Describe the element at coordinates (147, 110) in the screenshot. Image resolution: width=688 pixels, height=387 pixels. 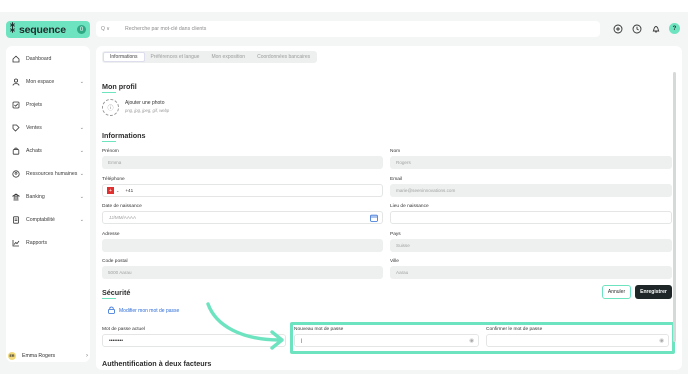
I see `photo-upload-formats: png, jpg, jpeg, gif, webp` at that location.